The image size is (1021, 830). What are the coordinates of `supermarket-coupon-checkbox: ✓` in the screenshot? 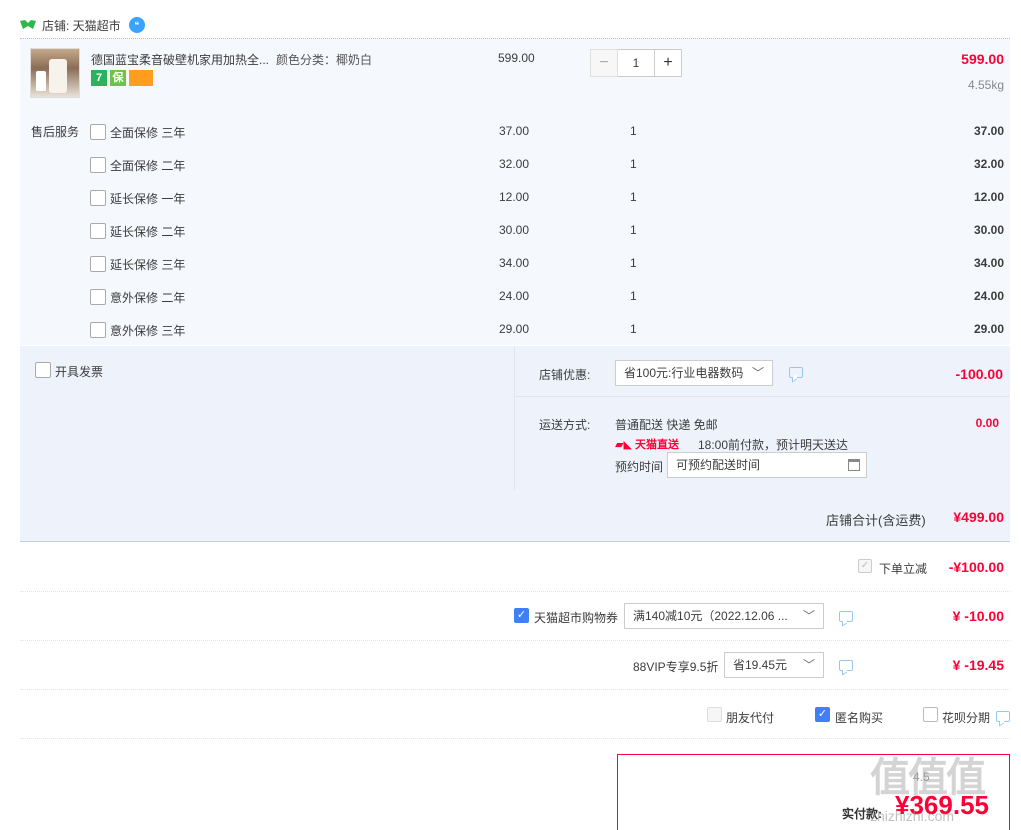 It's located at (521, 615).